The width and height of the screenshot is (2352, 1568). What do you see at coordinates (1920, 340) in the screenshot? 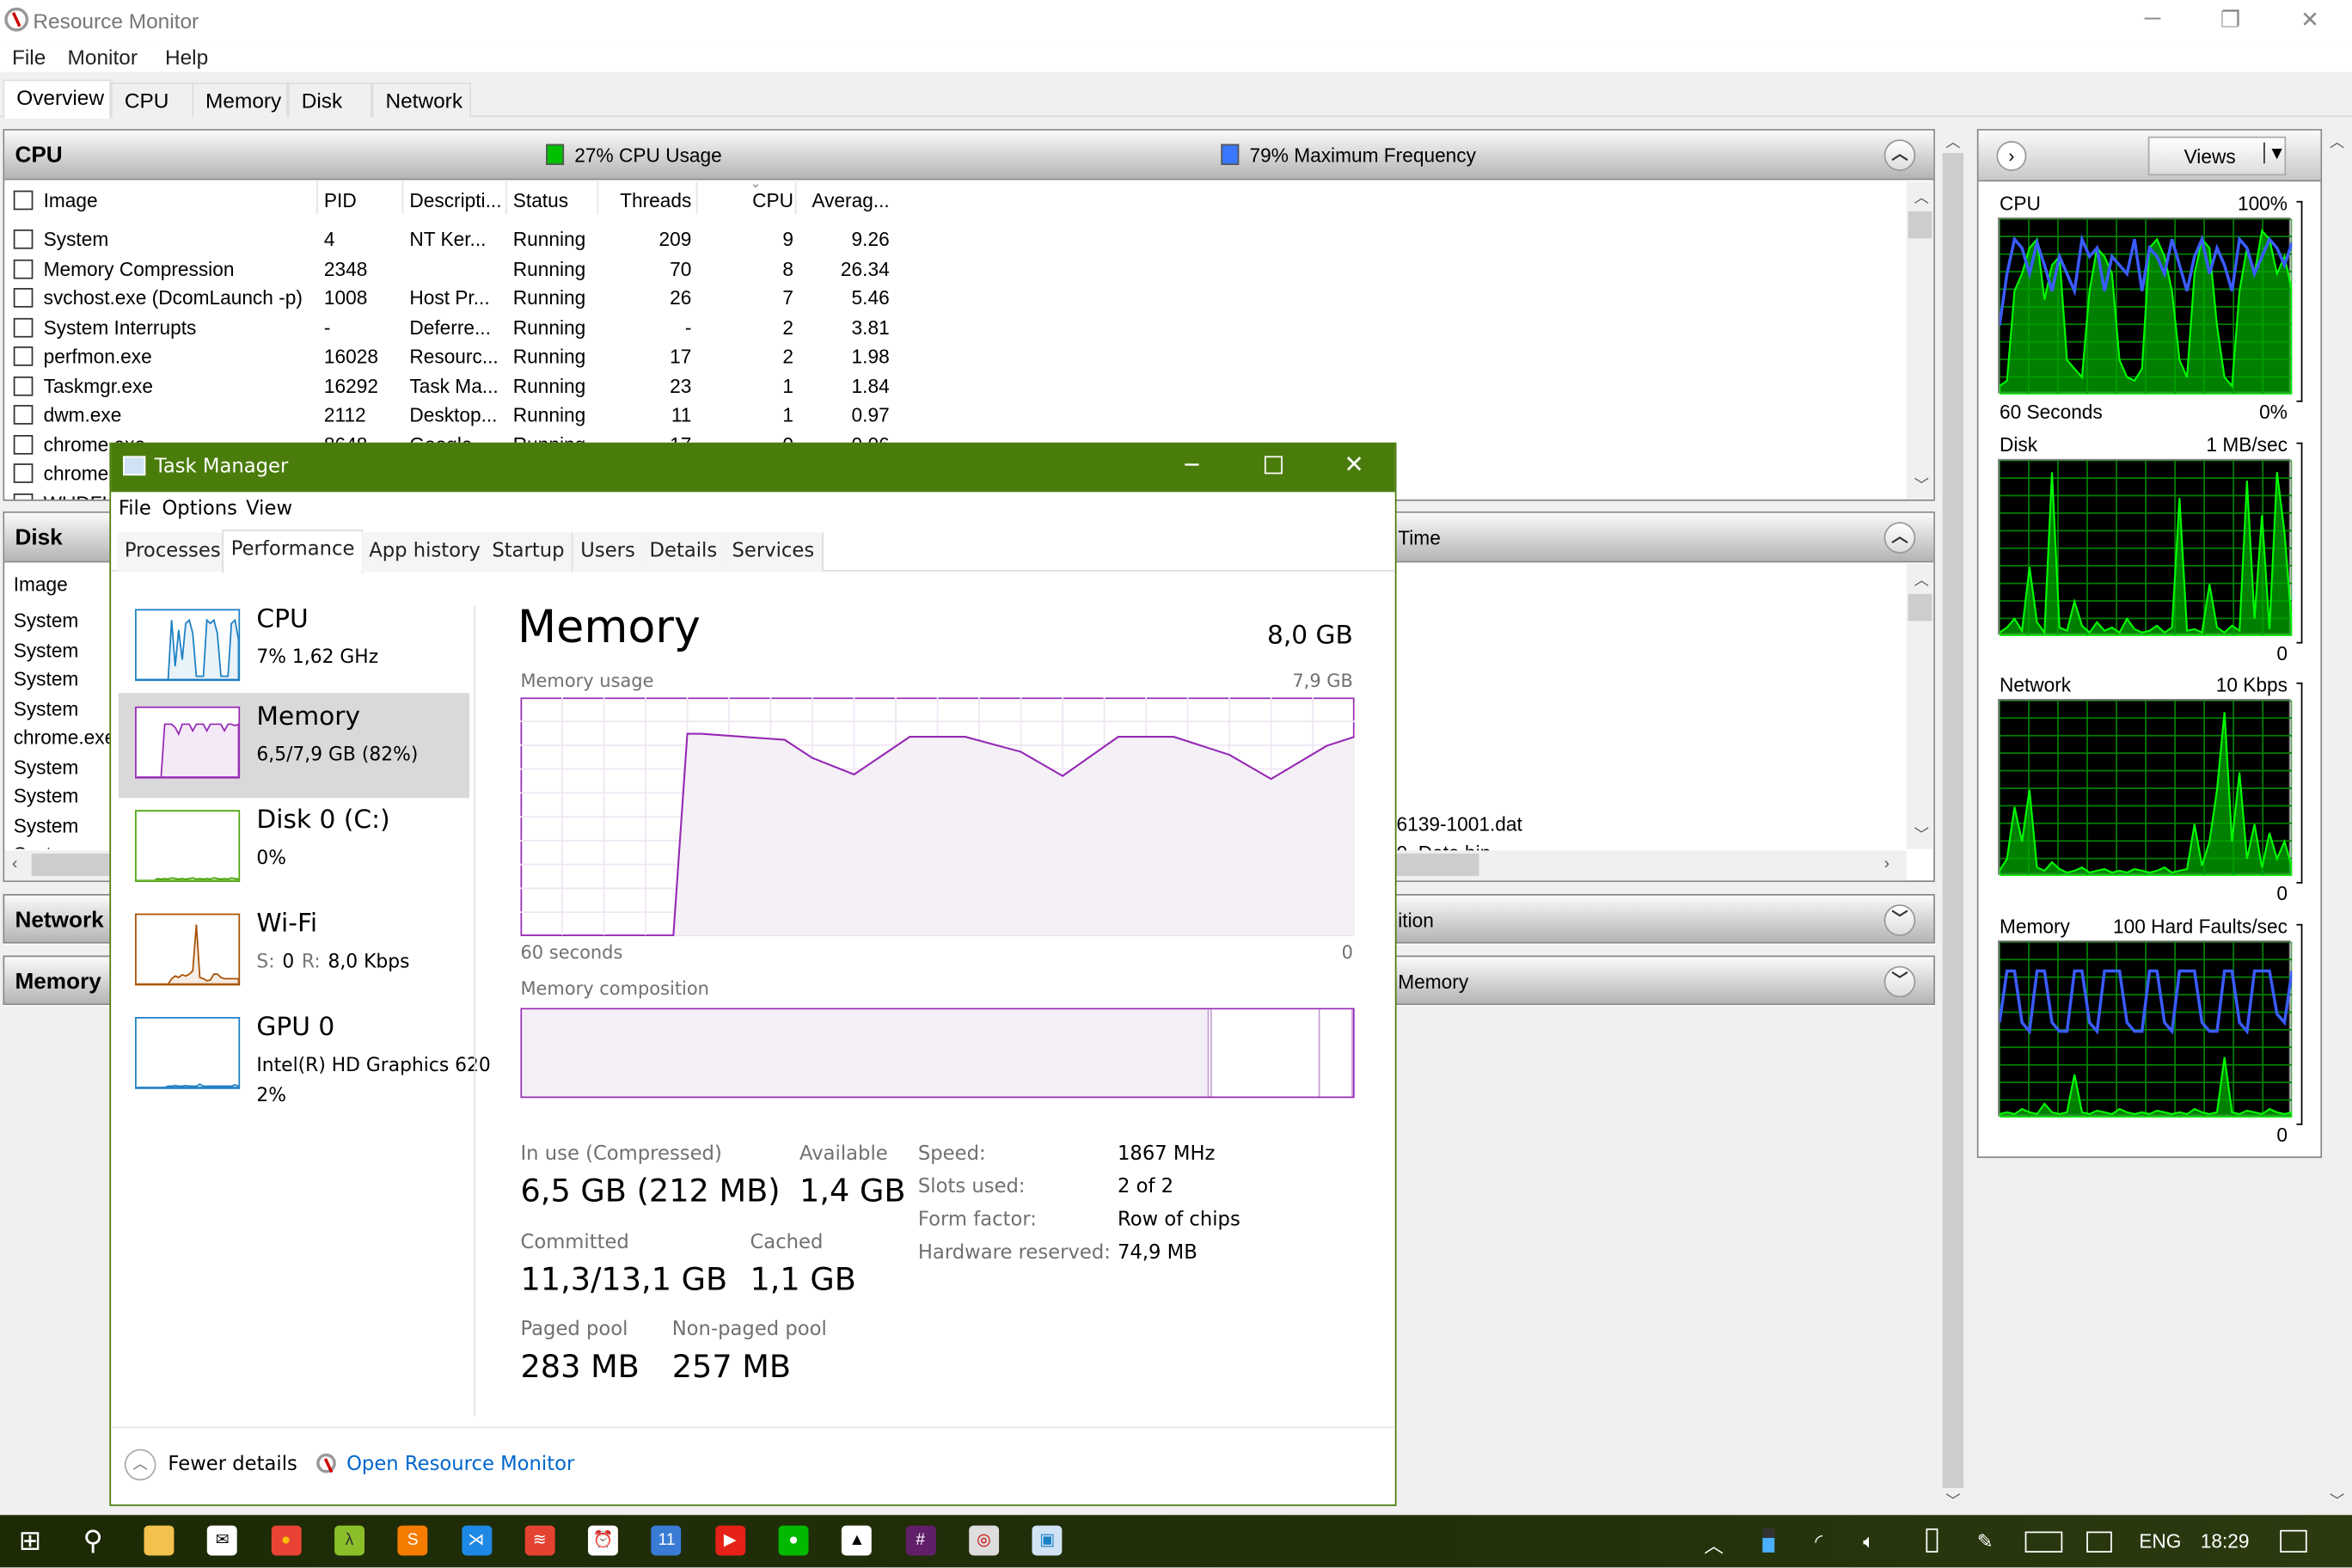
I see `cpu-table-scrollbar: ︿ ﹀` at bounding box center [1920, 340].